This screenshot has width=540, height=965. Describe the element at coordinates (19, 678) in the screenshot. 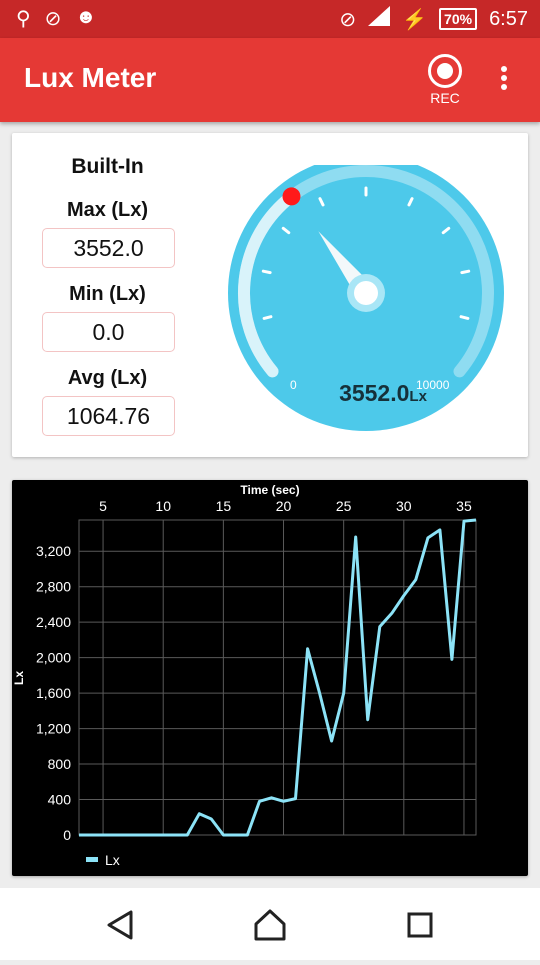

I see `y-axis-title: Lx` at that location.